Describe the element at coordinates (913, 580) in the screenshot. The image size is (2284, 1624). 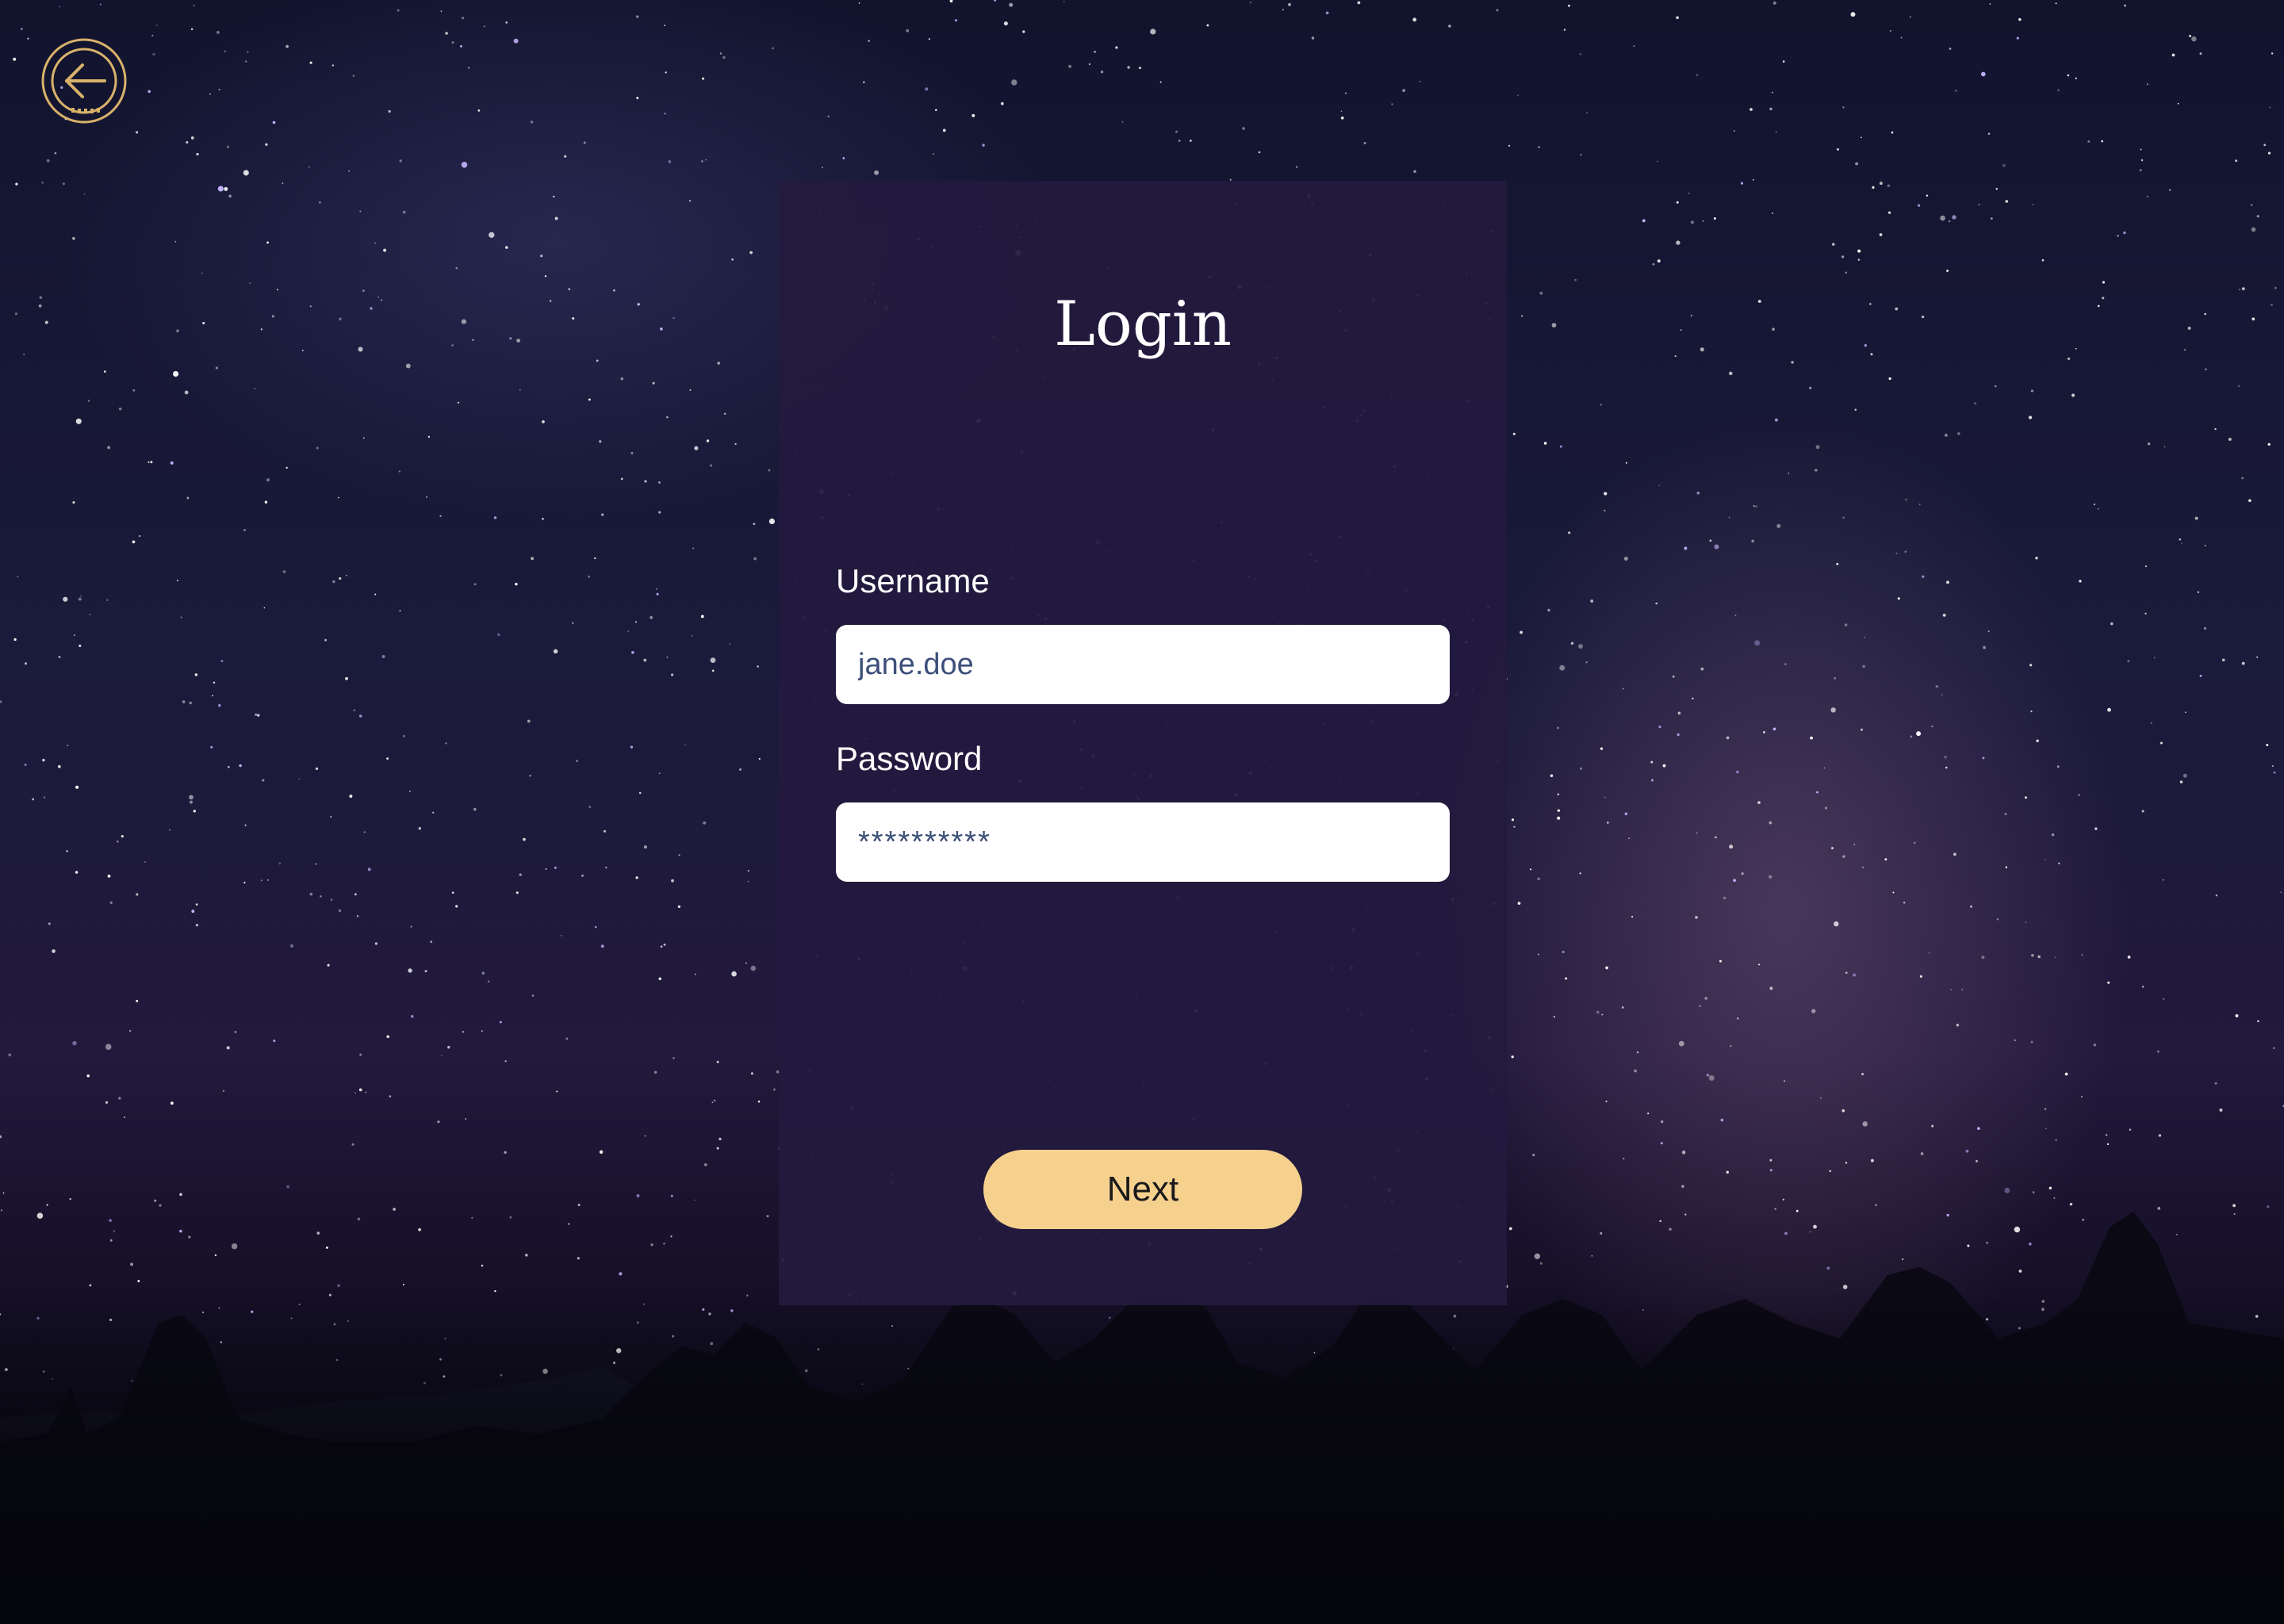
I see `username-label: Username` at that location.